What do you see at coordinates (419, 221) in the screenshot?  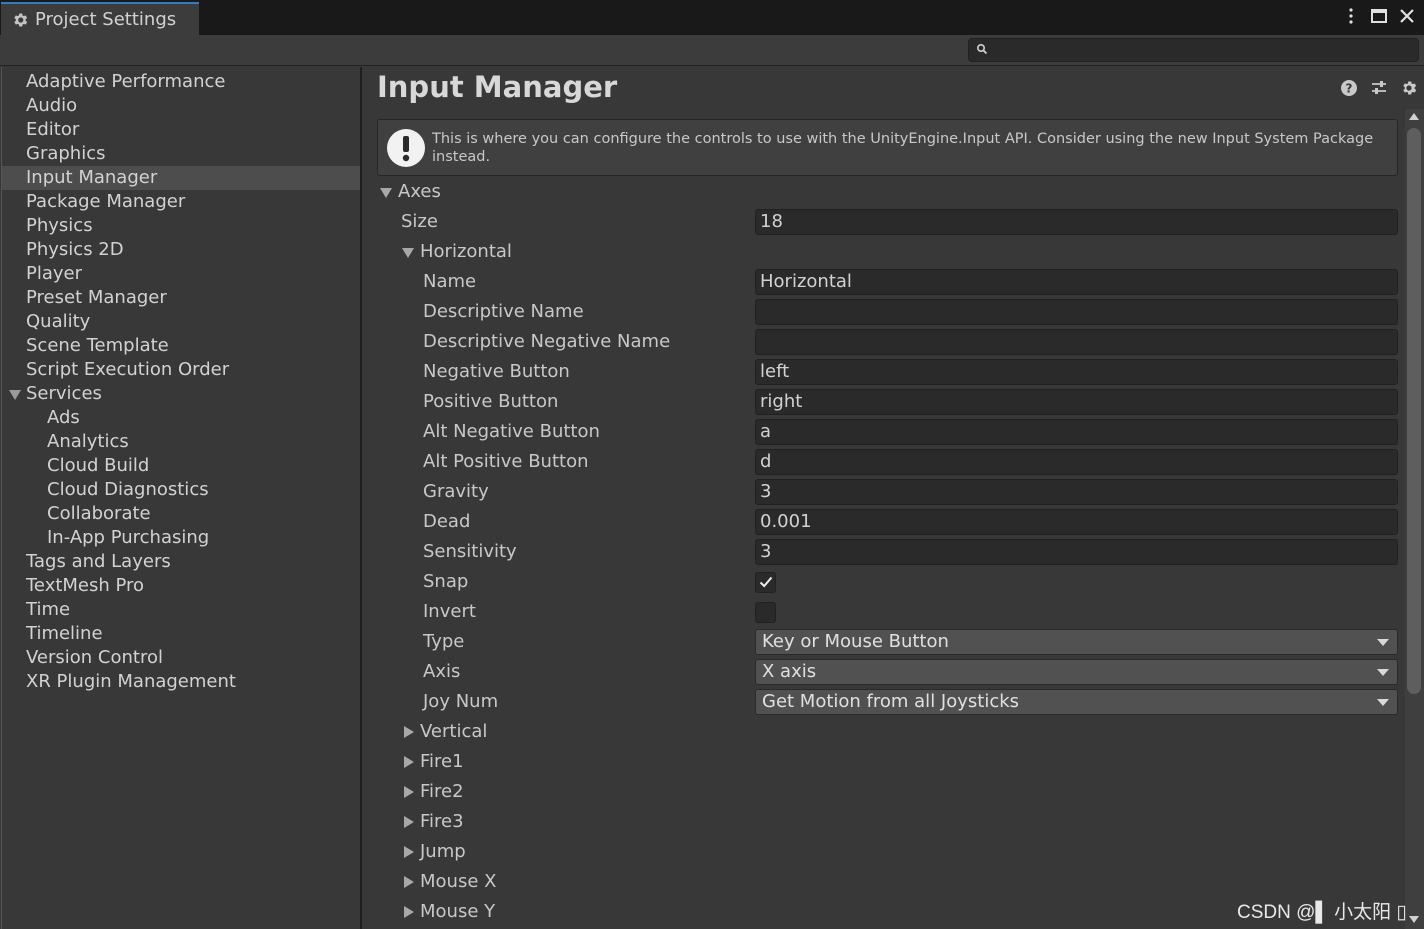 I see `size-label: Size` at bounding box center [419, 221].